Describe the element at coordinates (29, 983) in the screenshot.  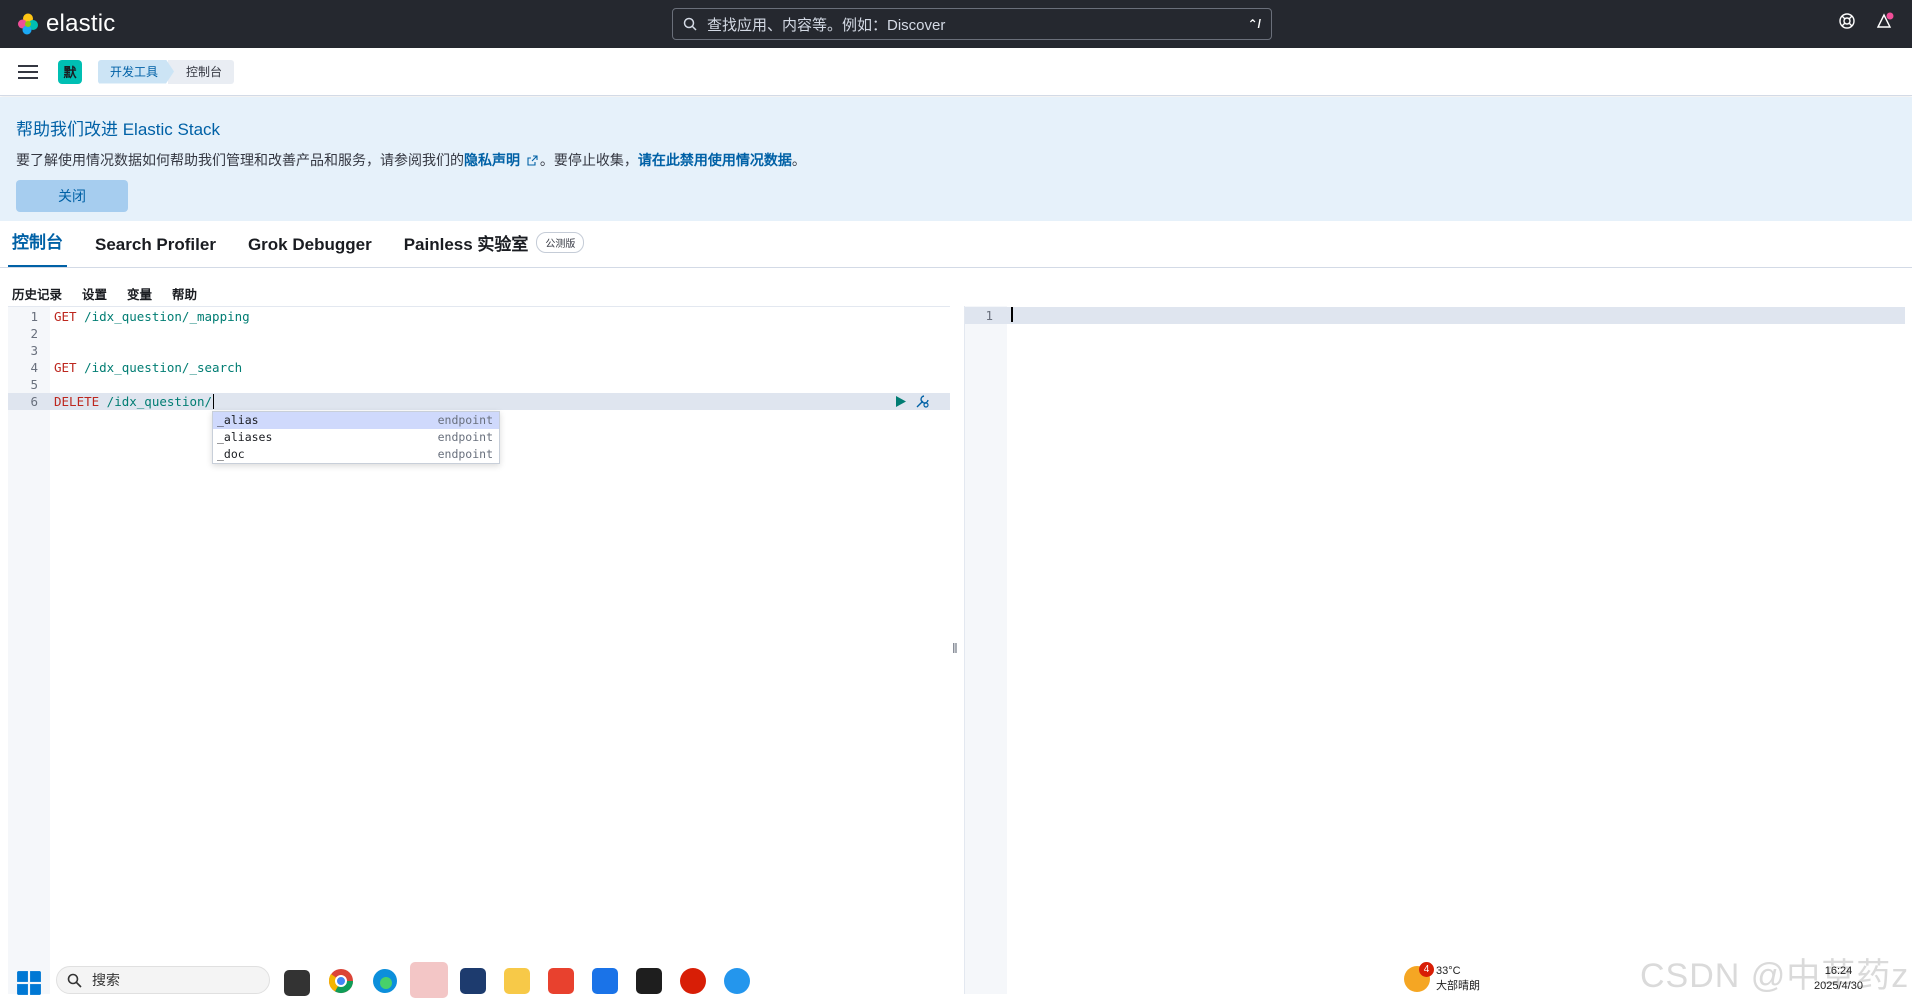
I see `windows-start-icon` at that location.